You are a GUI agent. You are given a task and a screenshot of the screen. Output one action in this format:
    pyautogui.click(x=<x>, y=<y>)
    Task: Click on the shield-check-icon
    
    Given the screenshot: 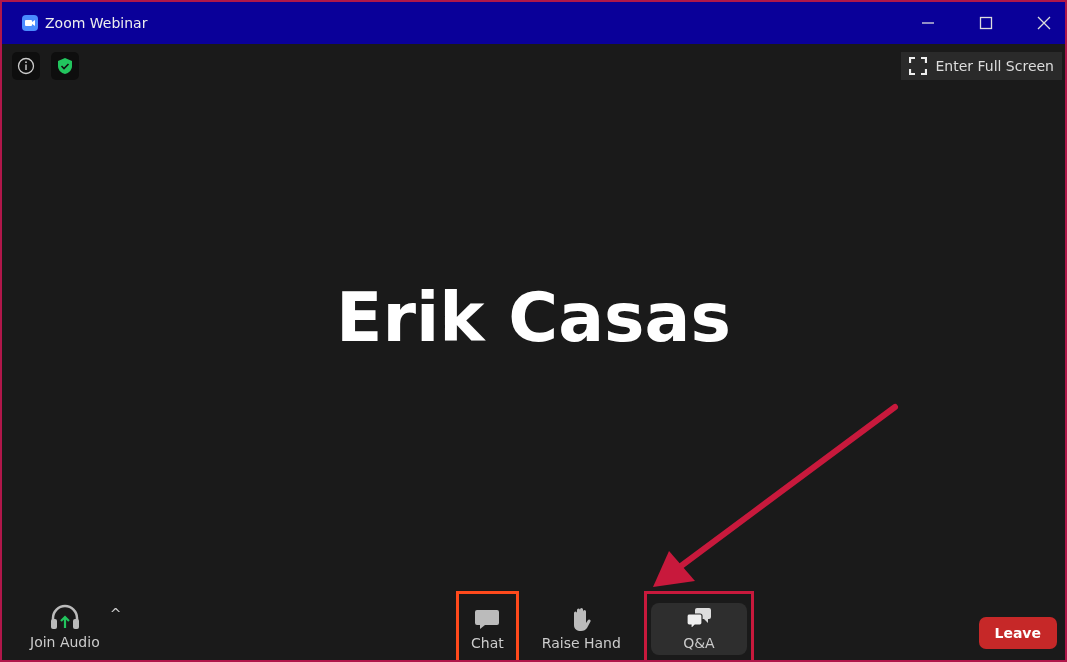 What is the action you would take?
    pyautogui.click(x=65, y=66)
    